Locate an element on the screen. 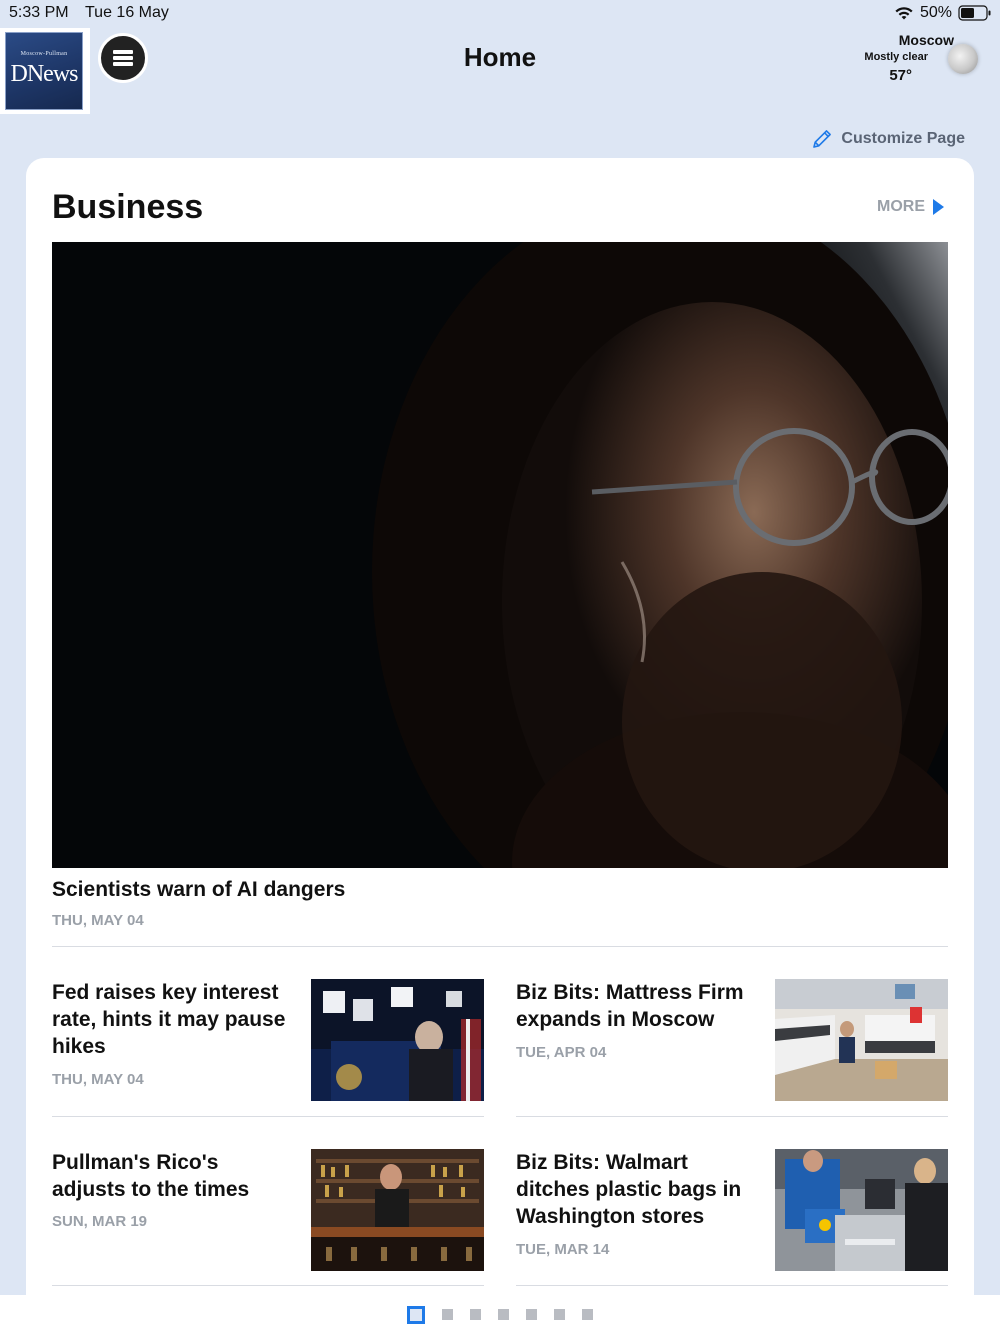  status-bar: 5:33 PM Tue 16 May 50% is located at coordinates (500, 14).